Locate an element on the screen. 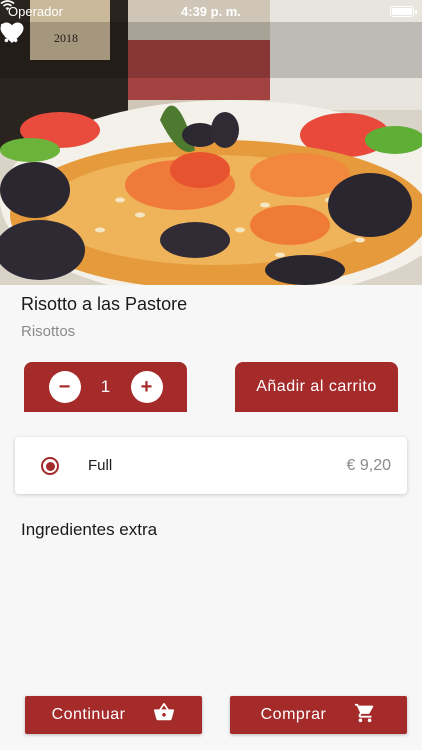 The height and width of the screenshot is (750, 422). plus-icon: + is located at coordinates (146, 387).